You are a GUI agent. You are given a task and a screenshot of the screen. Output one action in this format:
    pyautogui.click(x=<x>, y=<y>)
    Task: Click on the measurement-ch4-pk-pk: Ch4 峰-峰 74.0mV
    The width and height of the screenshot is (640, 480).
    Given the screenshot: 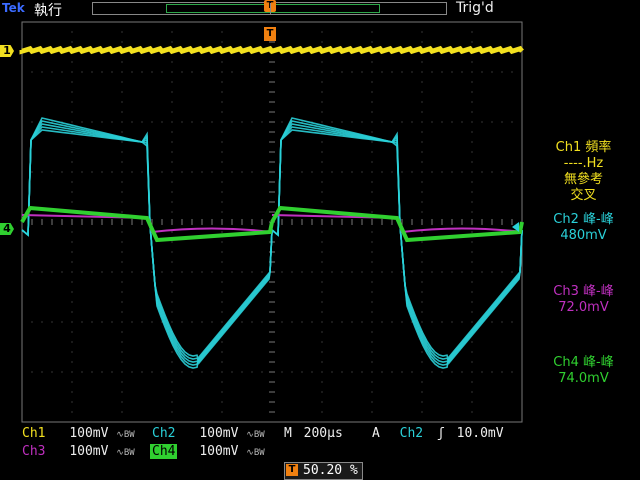 What is the action you would take?
    pyautogui.click(x=583, y=371)
    